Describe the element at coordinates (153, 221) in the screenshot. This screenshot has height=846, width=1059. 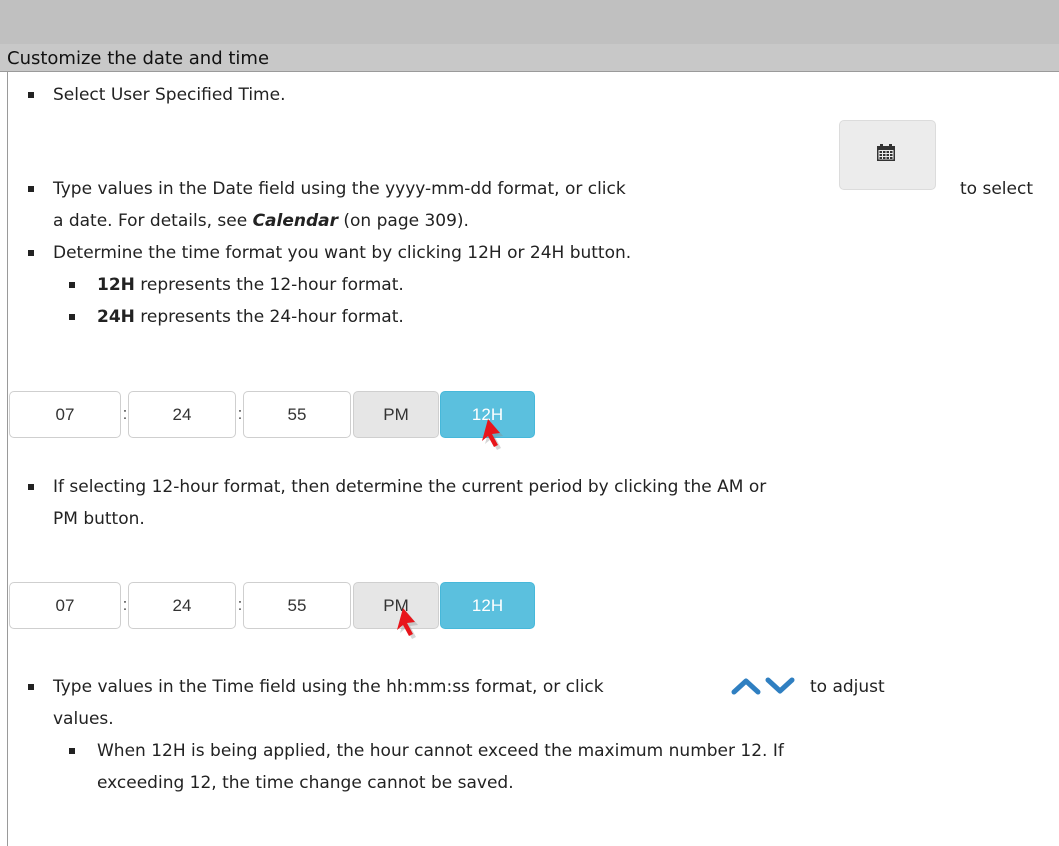
I see `step-2-line-2-a: a date. For details, see` at that location.